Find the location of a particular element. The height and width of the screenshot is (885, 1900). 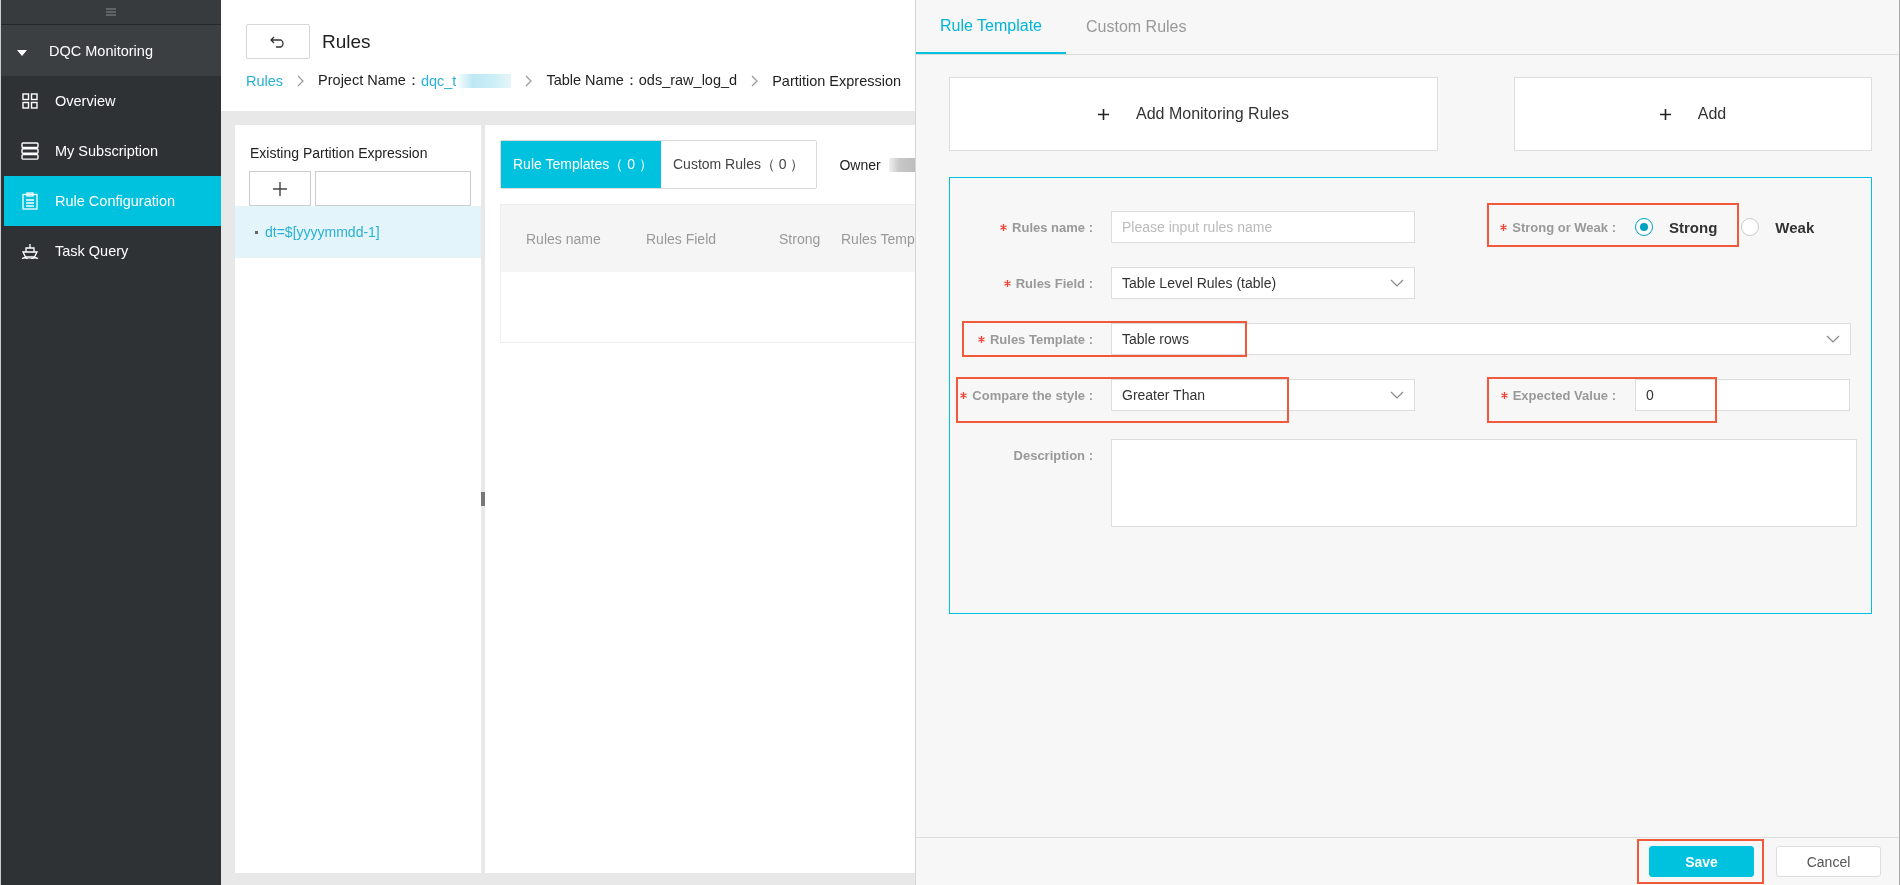

menu-icon is located at coordinates (111, 12).